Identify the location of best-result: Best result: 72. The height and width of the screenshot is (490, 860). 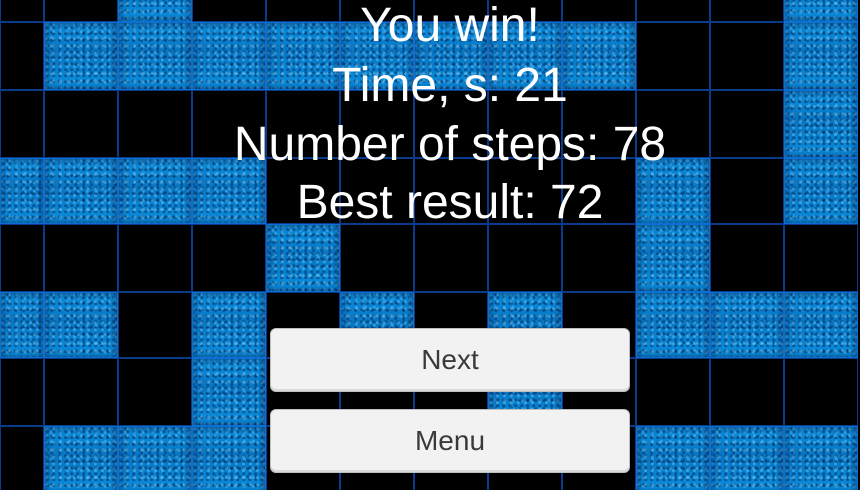
(450, 202).